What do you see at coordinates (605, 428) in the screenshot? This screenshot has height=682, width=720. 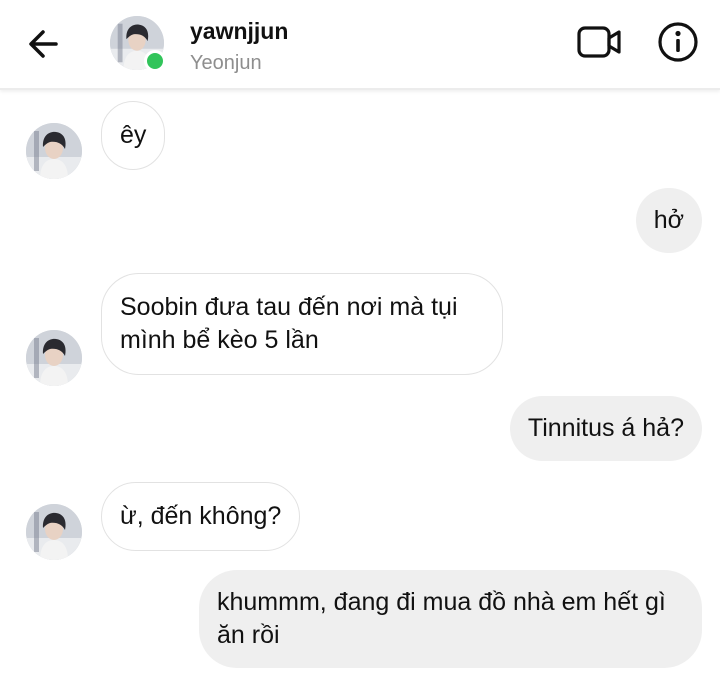 I see `outgoing-message-bubble: Tinnitus á hả?` at bounding box center [605, 428].